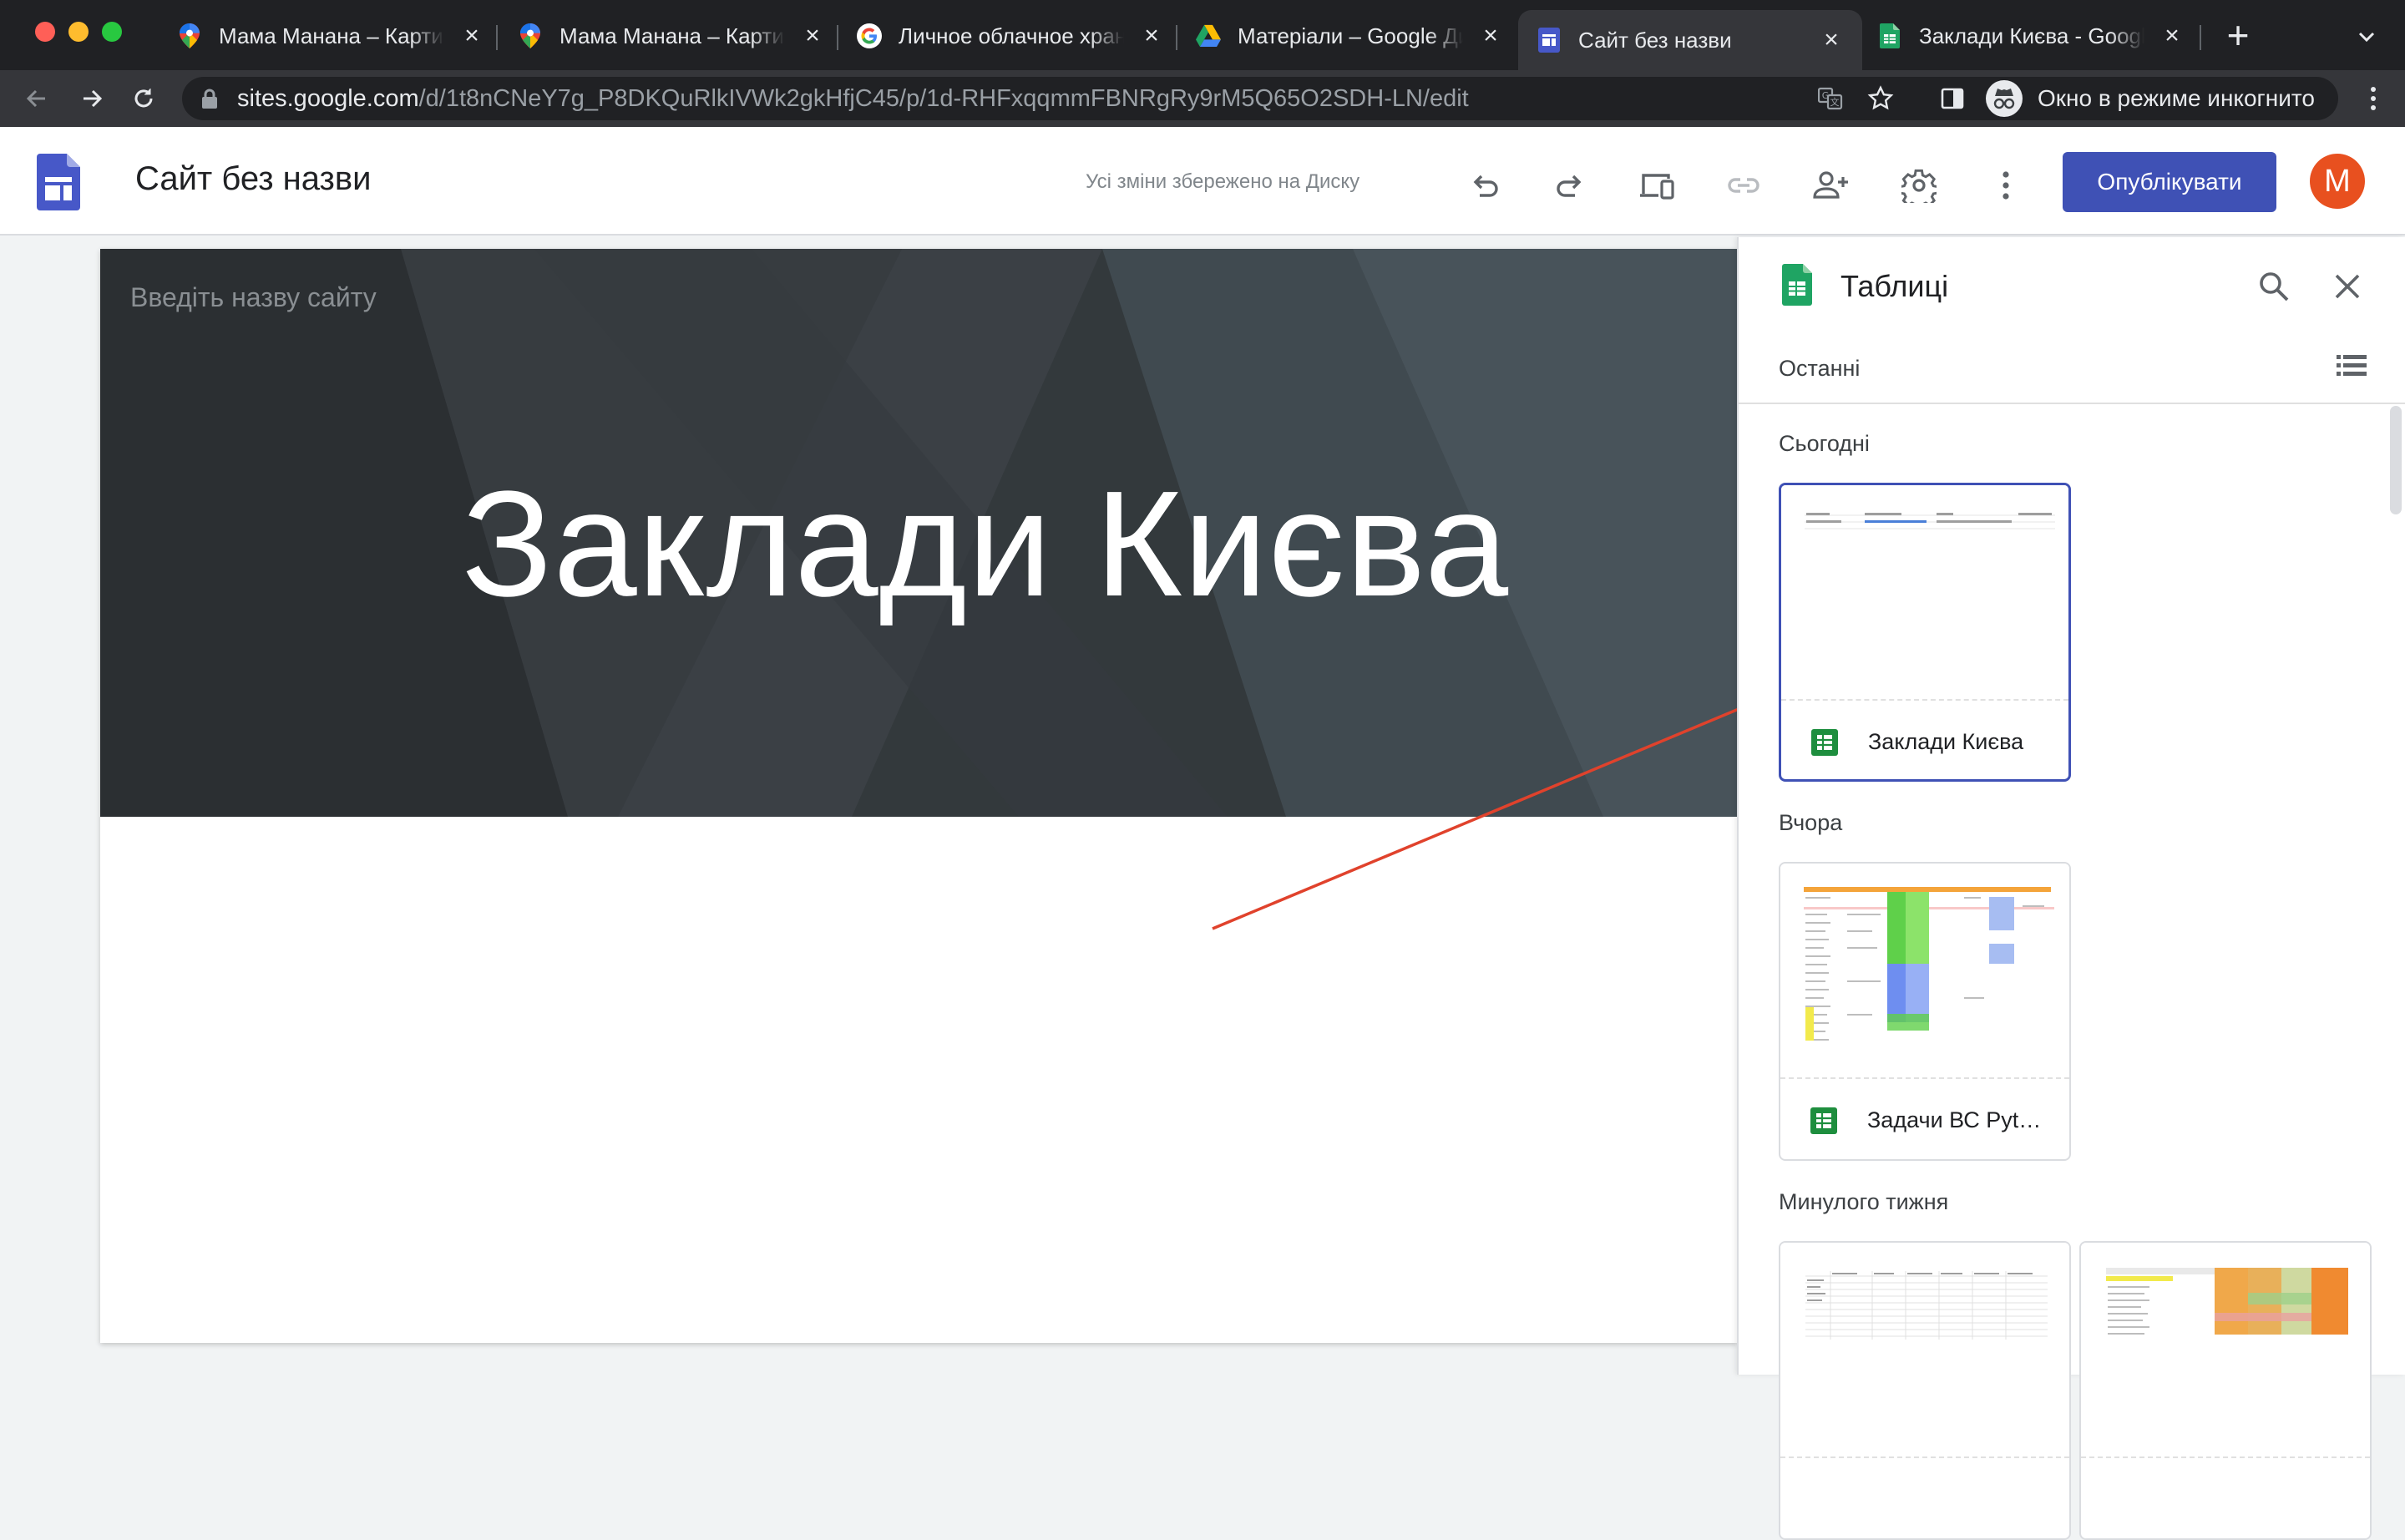  I want to click on browser-menu-icon, so click(2373, 98).